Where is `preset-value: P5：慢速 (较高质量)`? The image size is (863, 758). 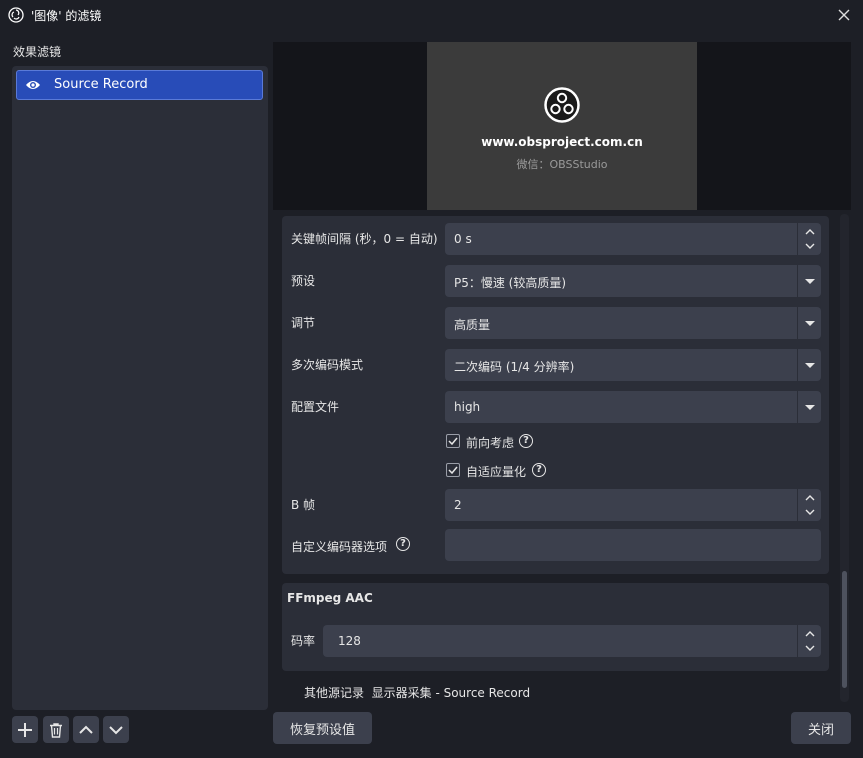
preset-value: P5：慢速 (较高质量) is located at coordinates (510, 283).